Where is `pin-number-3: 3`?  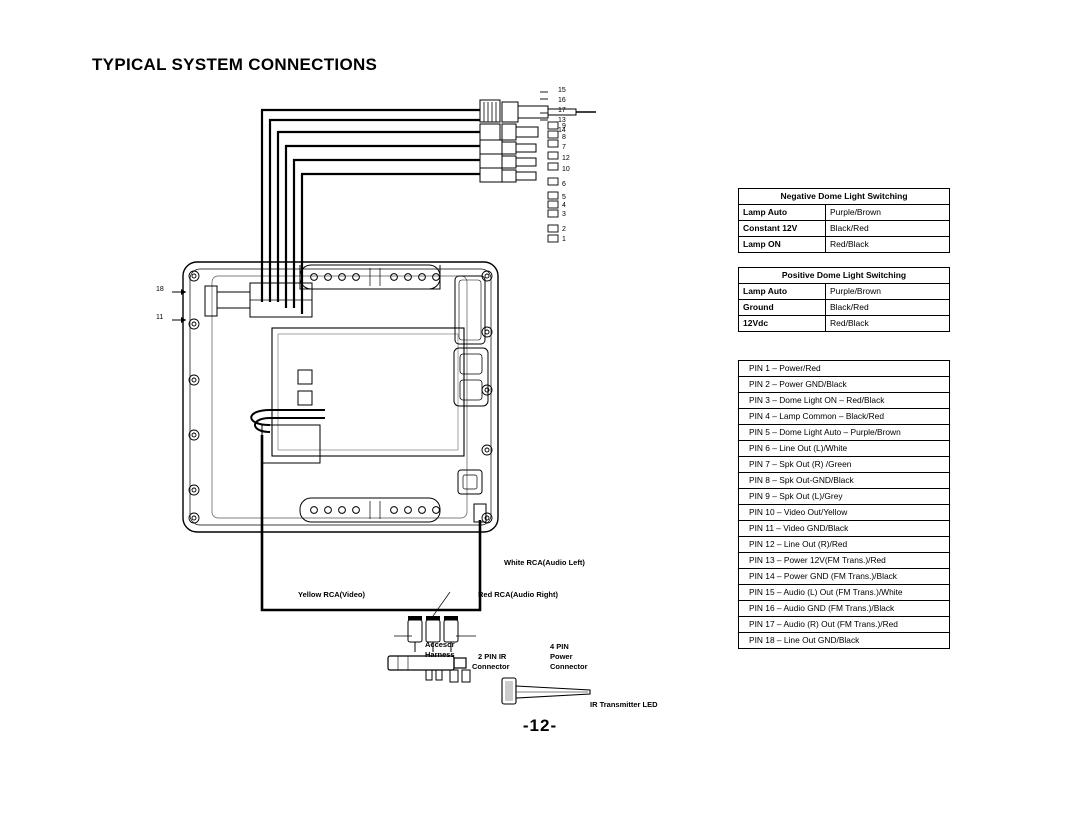
pin-number-3: 3 is located at coordinates (564, 214).